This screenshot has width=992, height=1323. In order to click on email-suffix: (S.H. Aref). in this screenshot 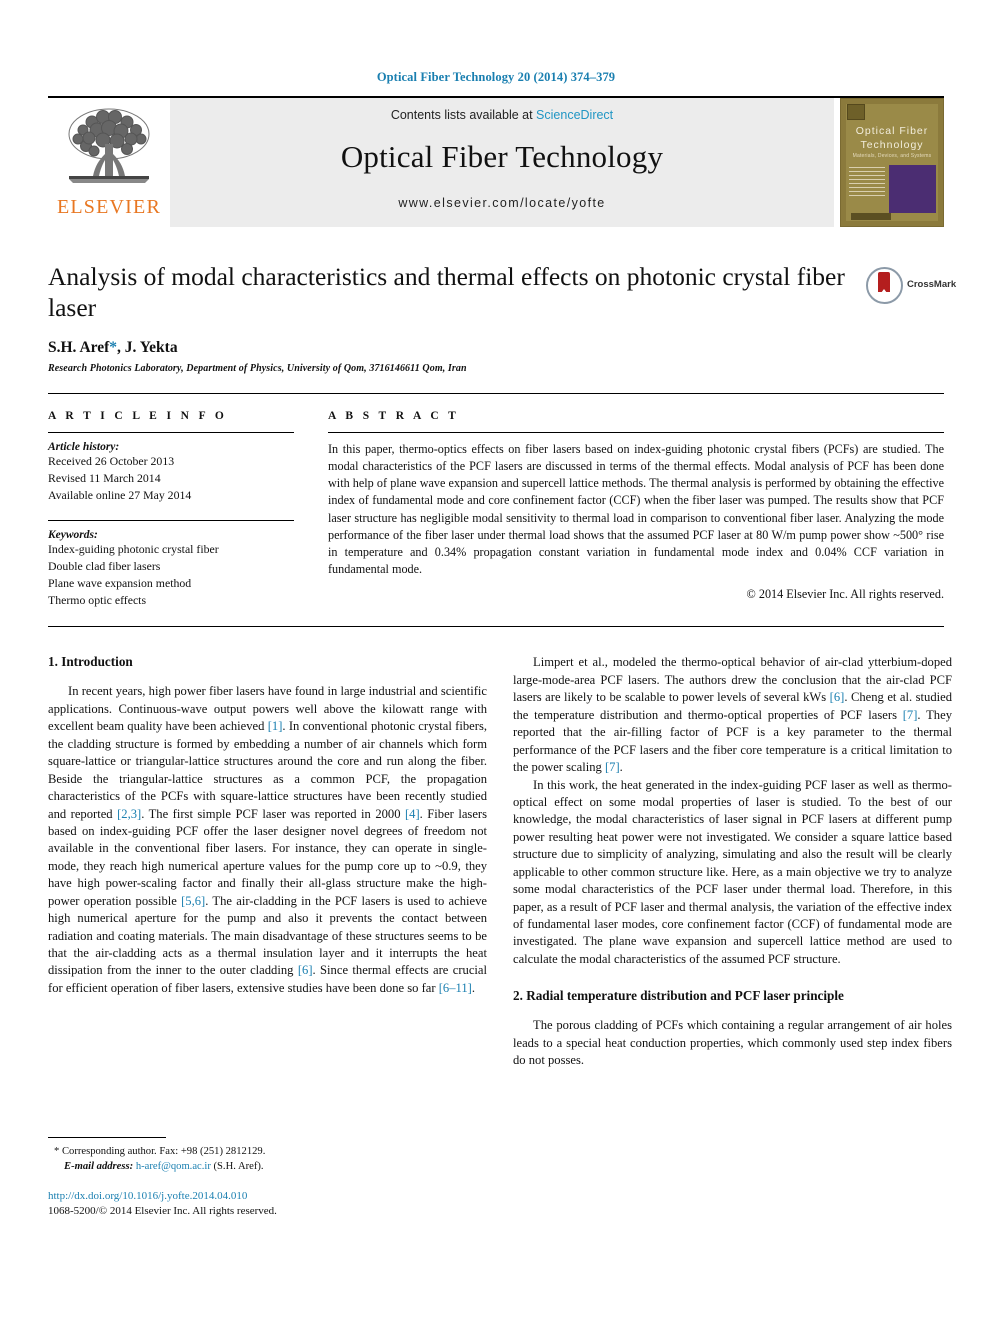, I will do `click(238, 1167)`.